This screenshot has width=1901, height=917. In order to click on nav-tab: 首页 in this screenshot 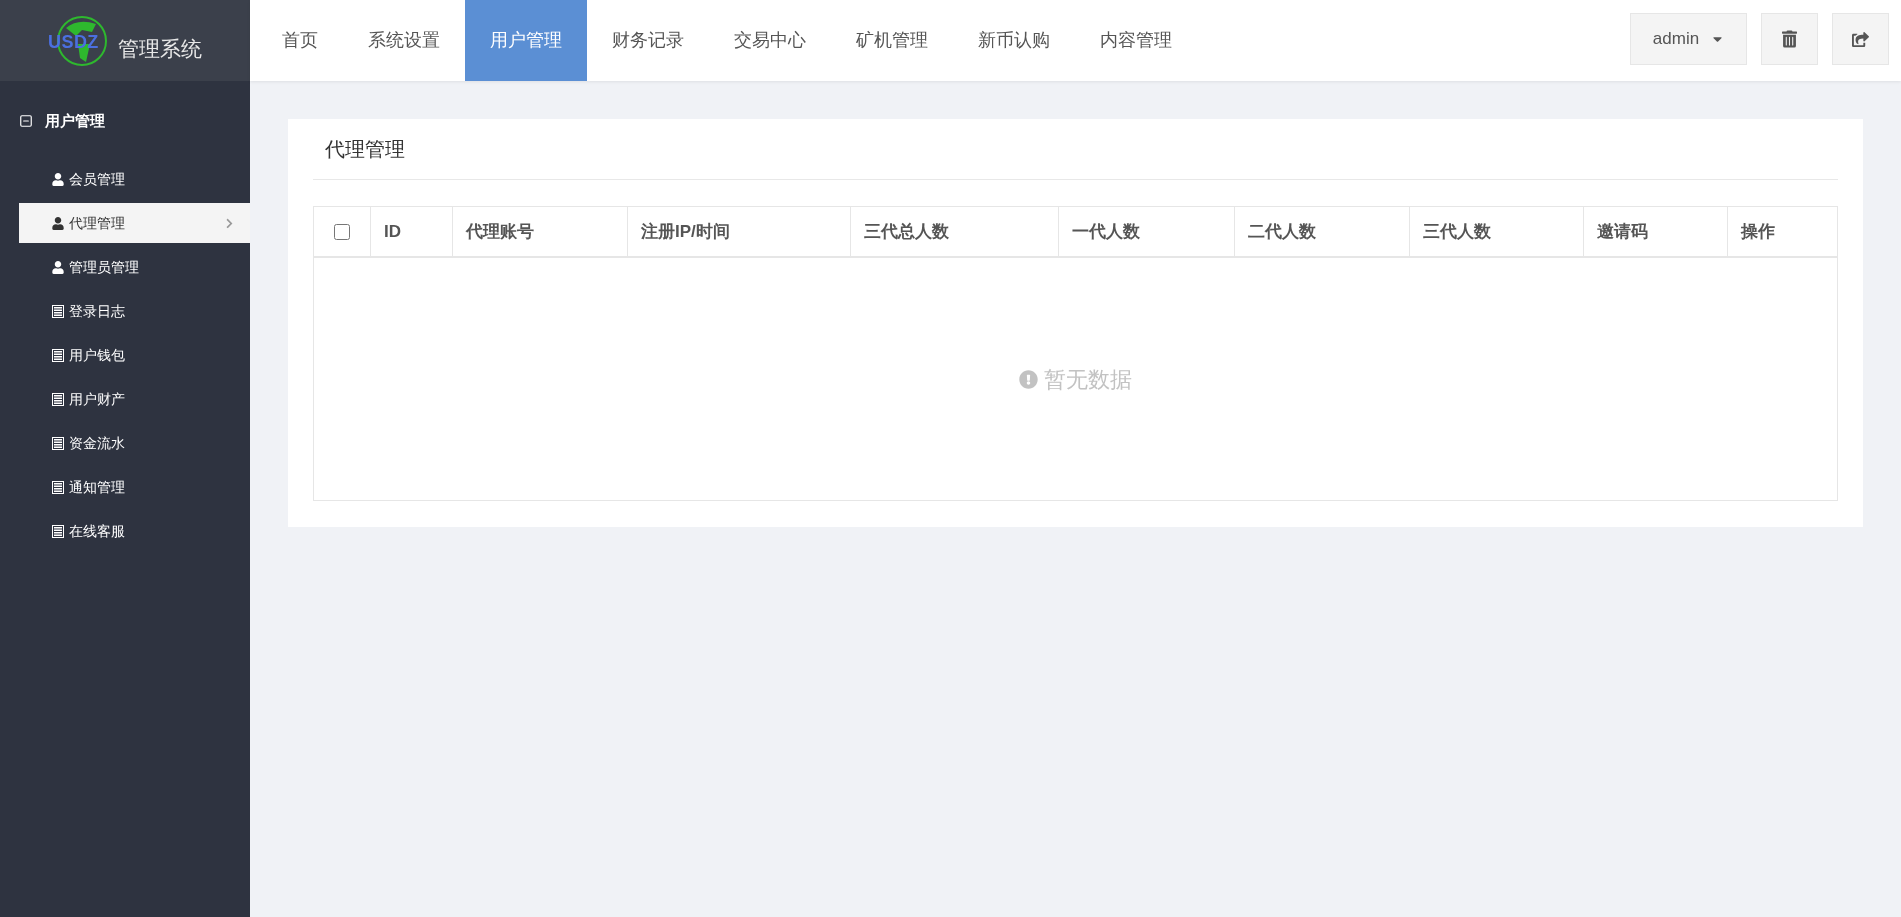, I will do `click(300, 40)`.